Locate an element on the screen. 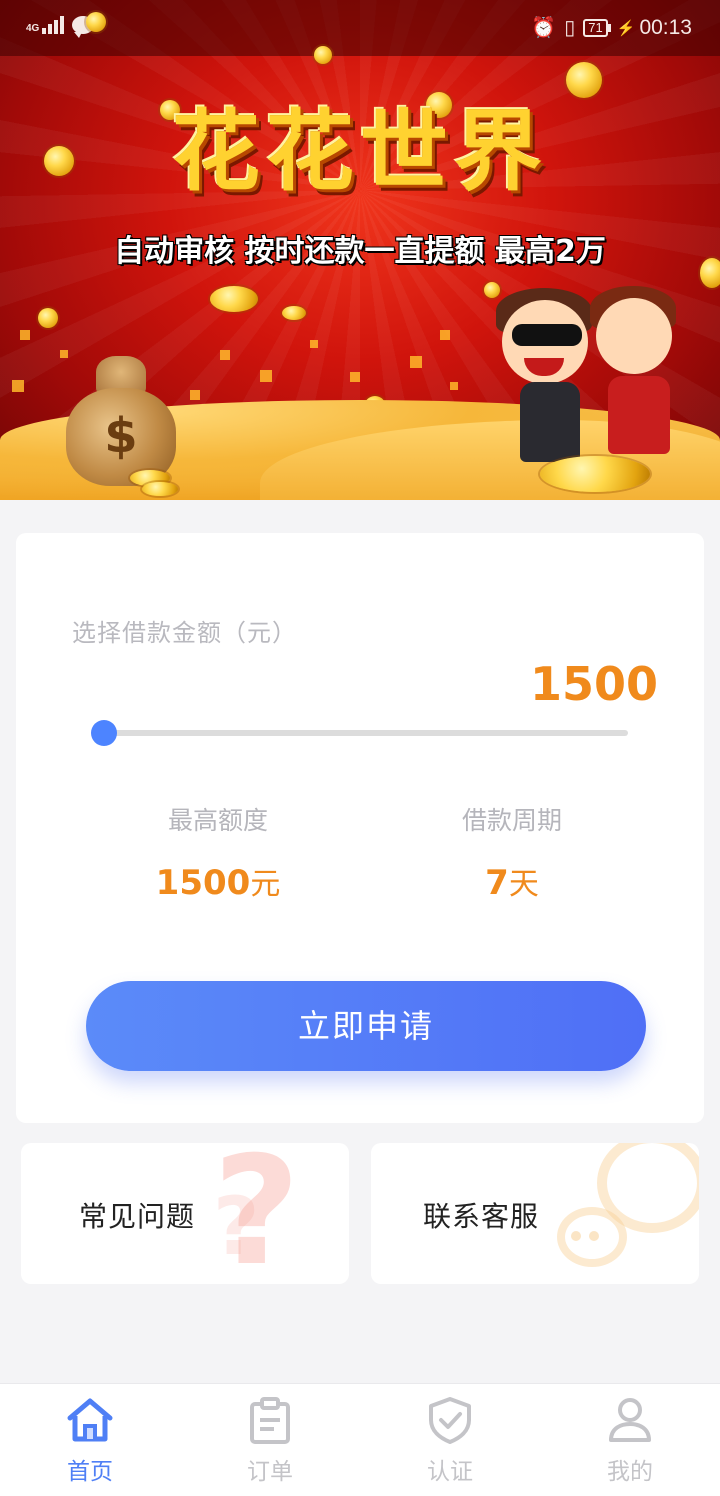  faq-label: 常见问题 is located at coordinates (137, 1216).